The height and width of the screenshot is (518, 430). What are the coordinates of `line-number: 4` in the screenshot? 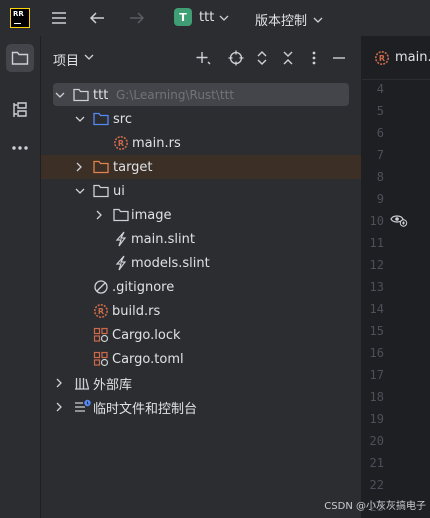 It's located at (380, 89).